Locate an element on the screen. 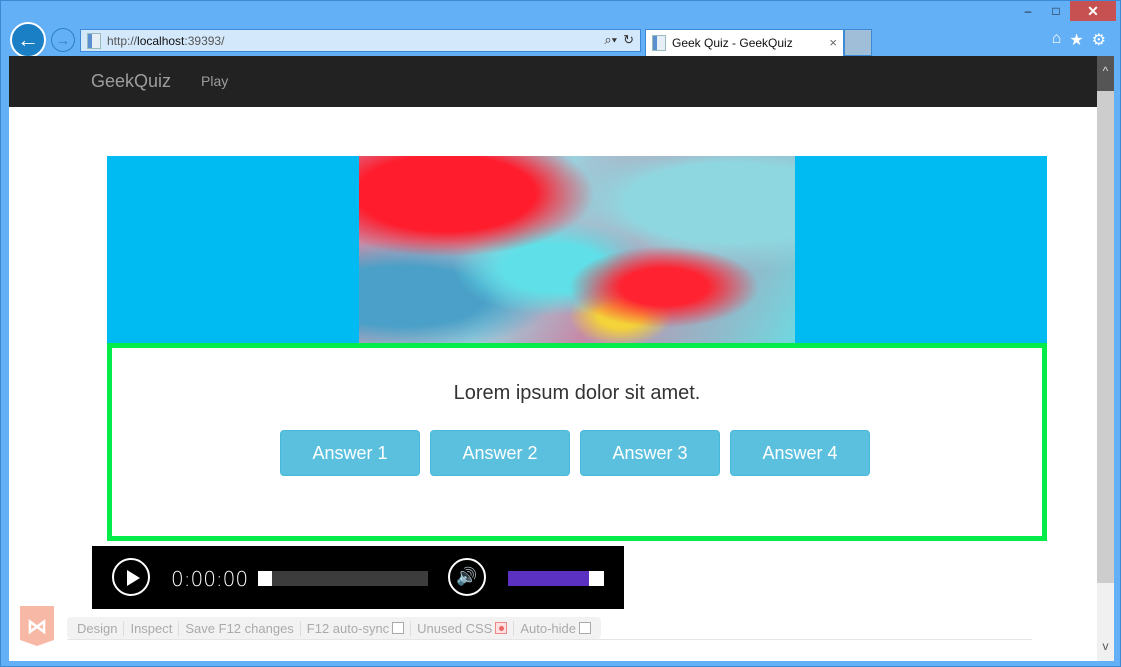 The height and width of the screenshot is (667, 1121). design-button: Design is located at coordinates (98, 628).